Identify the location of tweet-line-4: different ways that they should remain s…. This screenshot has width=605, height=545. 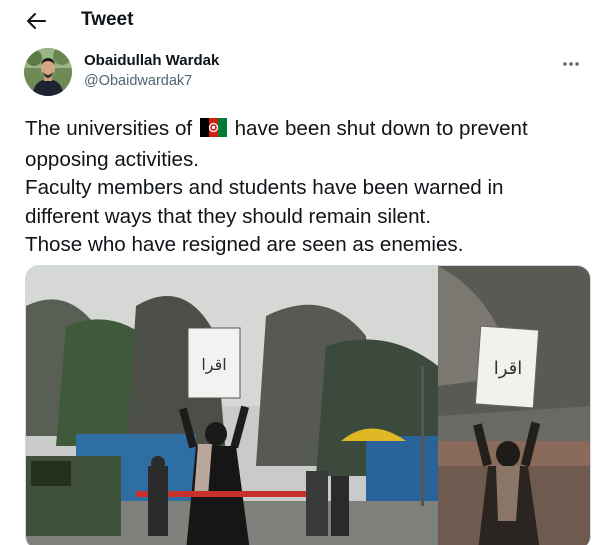
(228, 216).